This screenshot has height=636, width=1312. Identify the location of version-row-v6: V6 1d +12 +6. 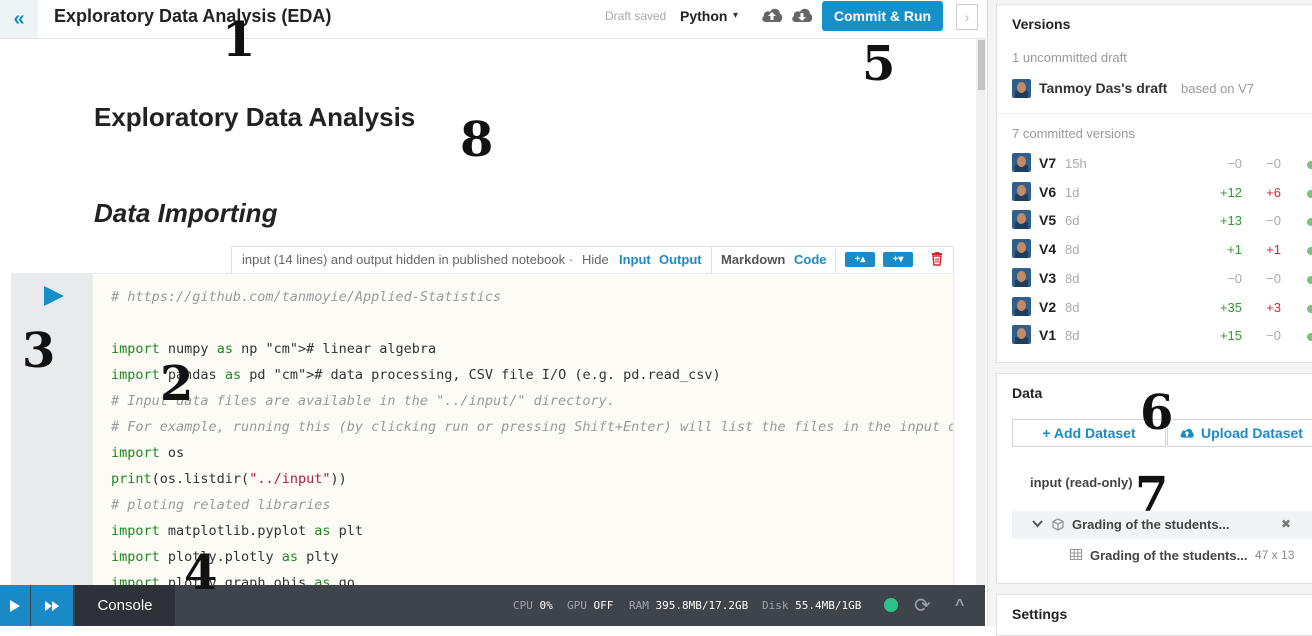
(1154, 193).